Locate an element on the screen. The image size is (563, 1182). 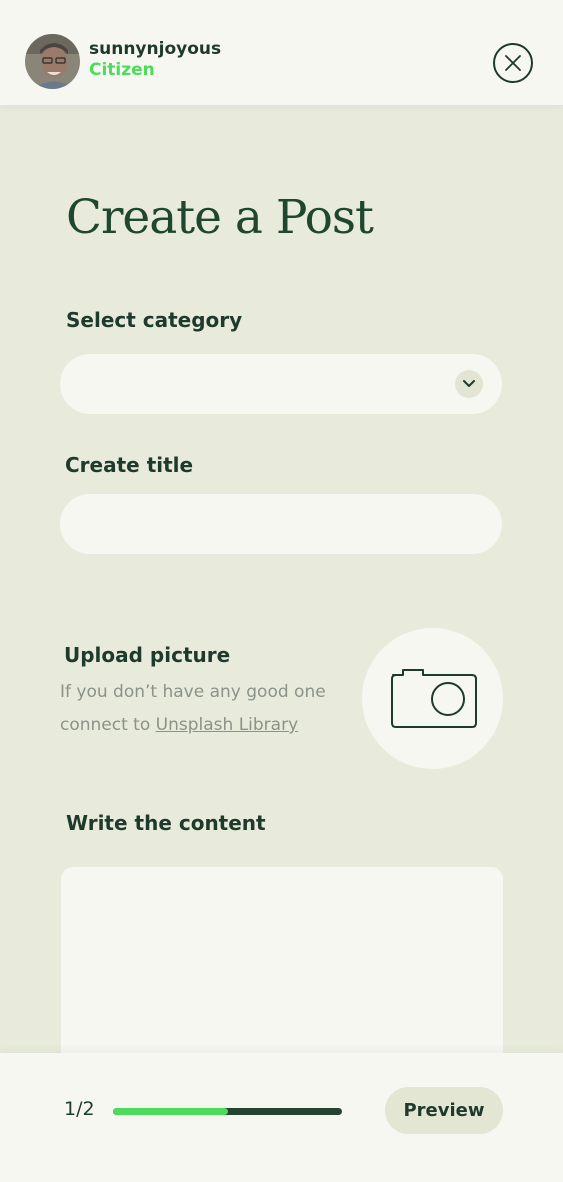
upload-label: Upload picture is located at coordinates (147, 655).